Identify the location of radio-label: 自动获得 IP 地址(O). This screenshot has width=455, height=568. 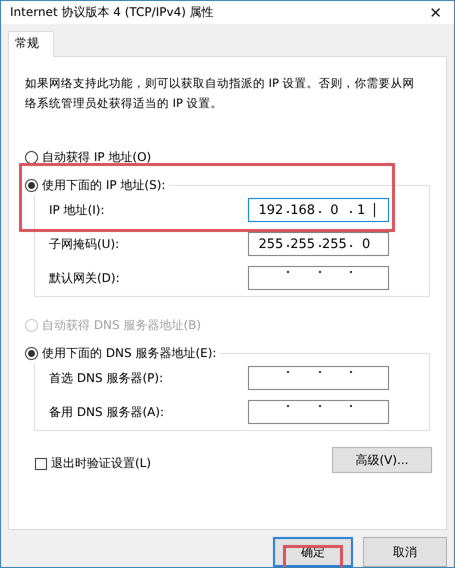
(97, 157).